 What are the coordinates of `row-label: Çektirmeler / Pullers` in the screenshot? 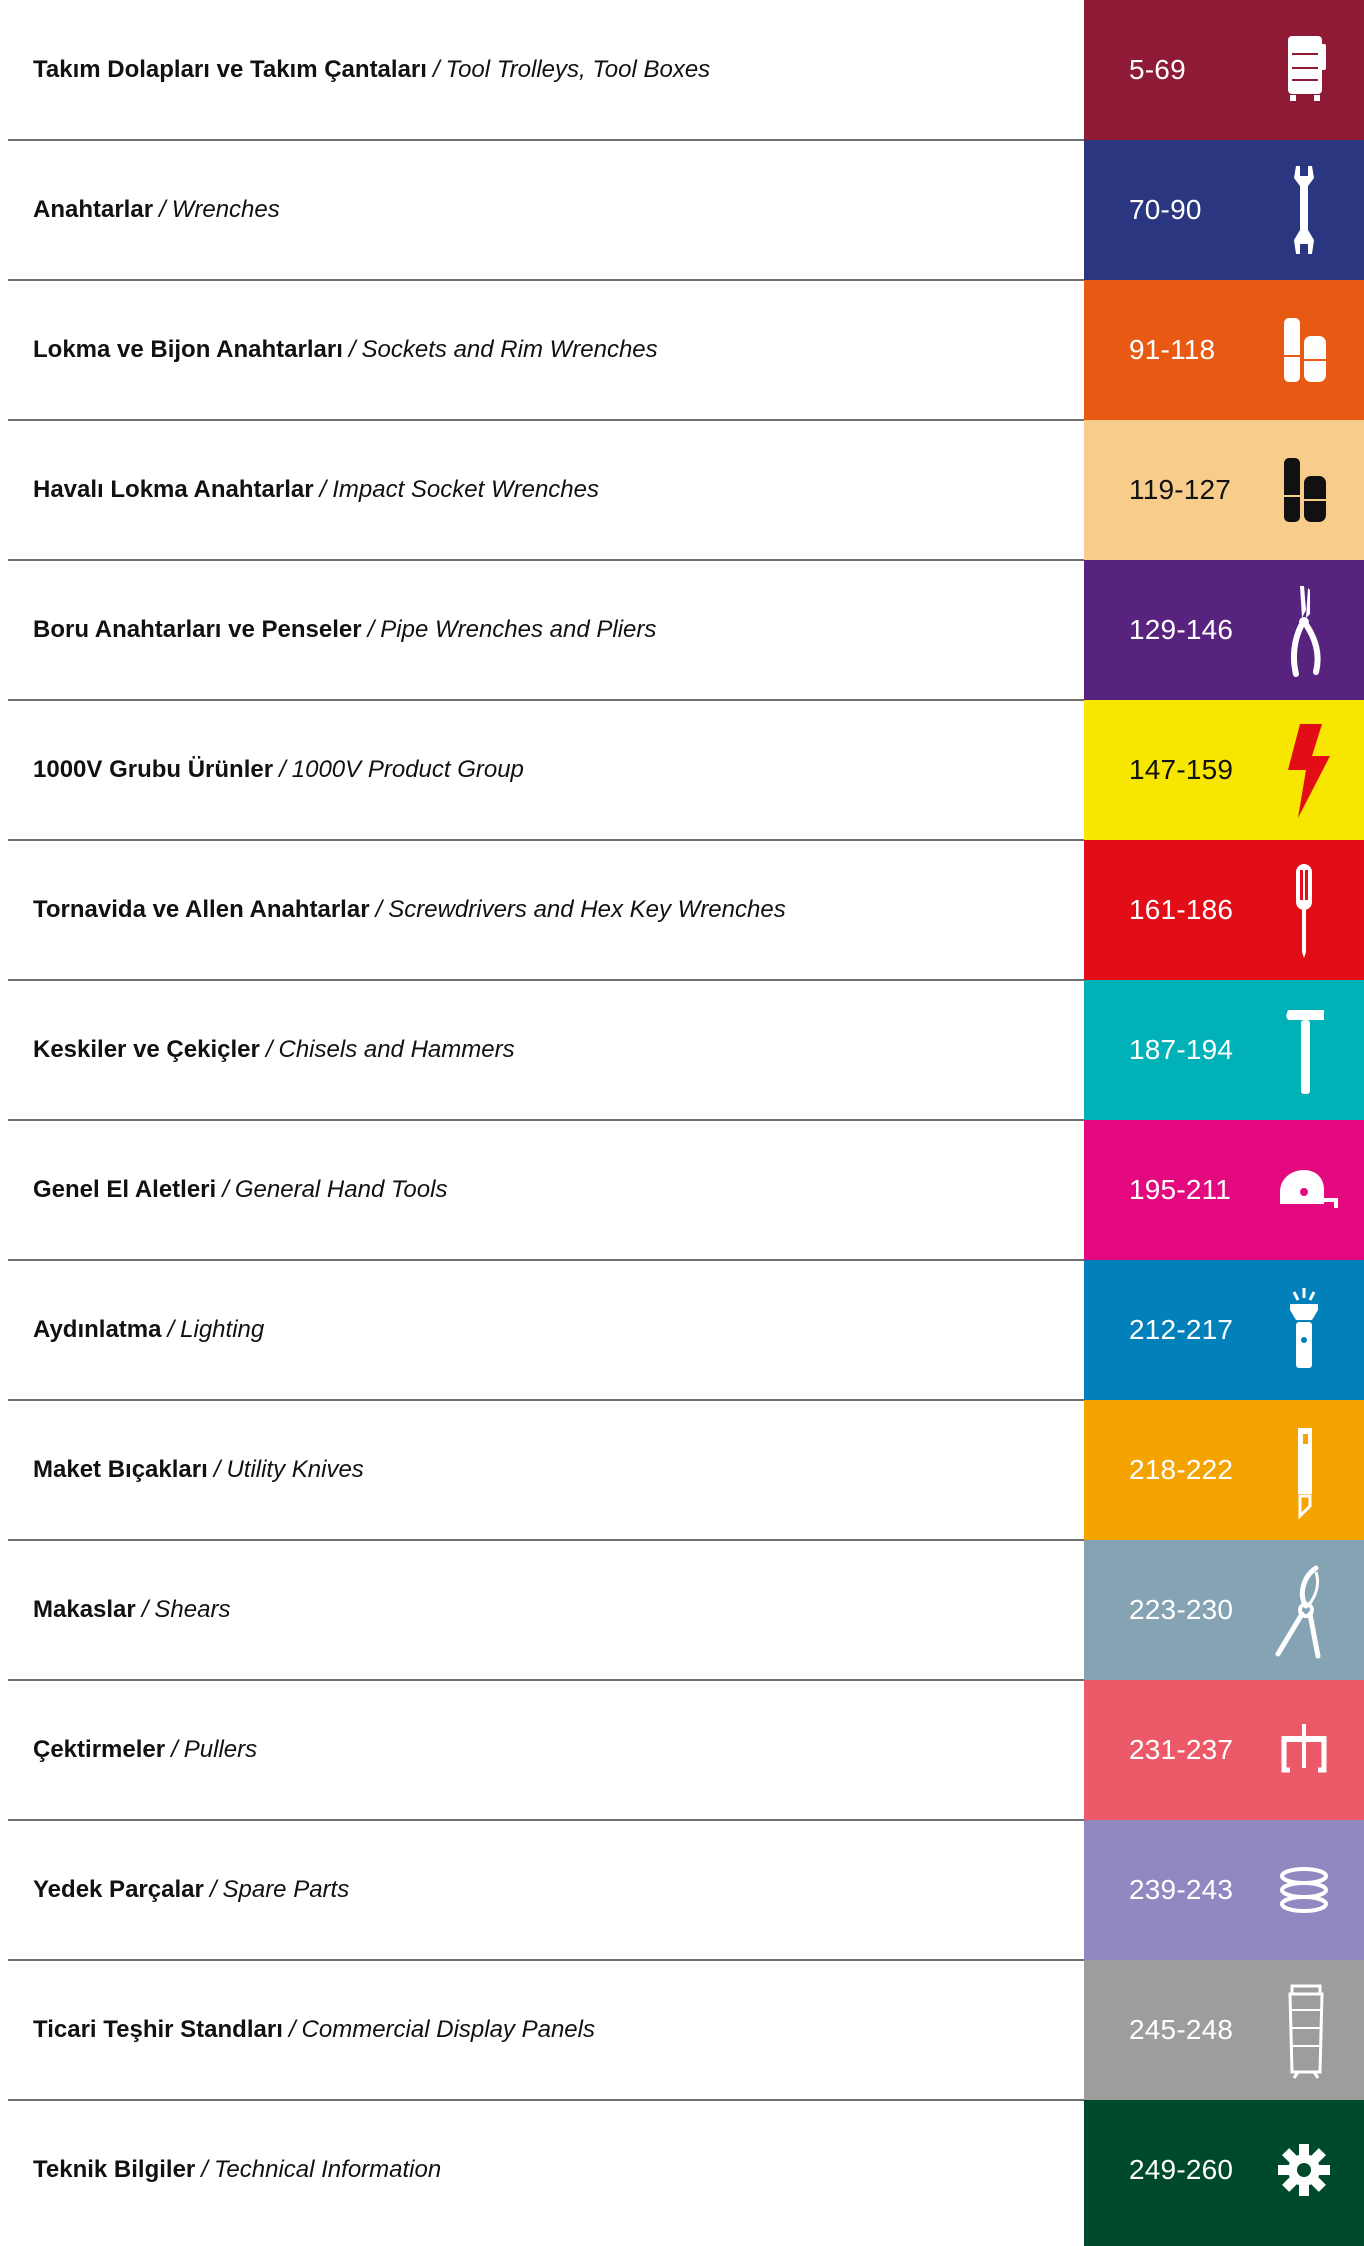 It's located at (145, 1750).